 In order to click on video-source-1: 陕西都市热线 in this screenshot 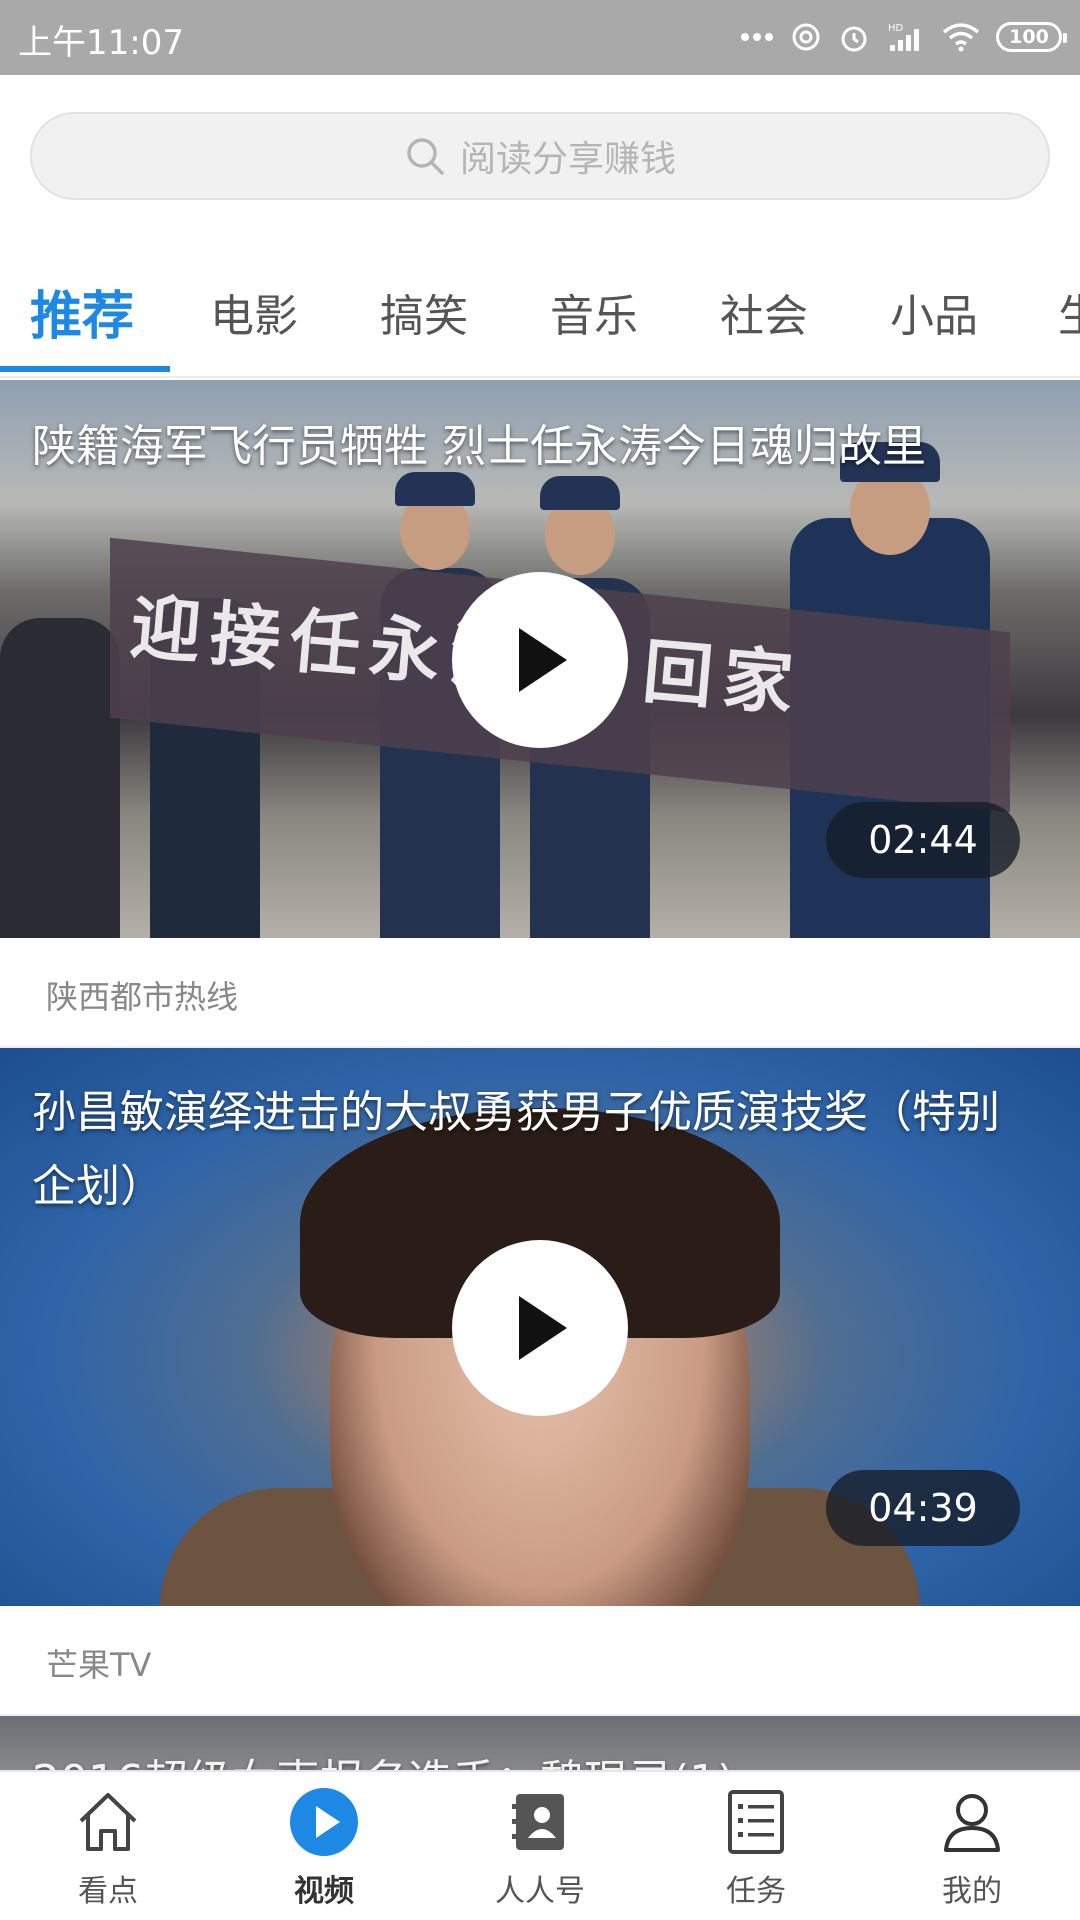, I will do `click(142, 995)`.